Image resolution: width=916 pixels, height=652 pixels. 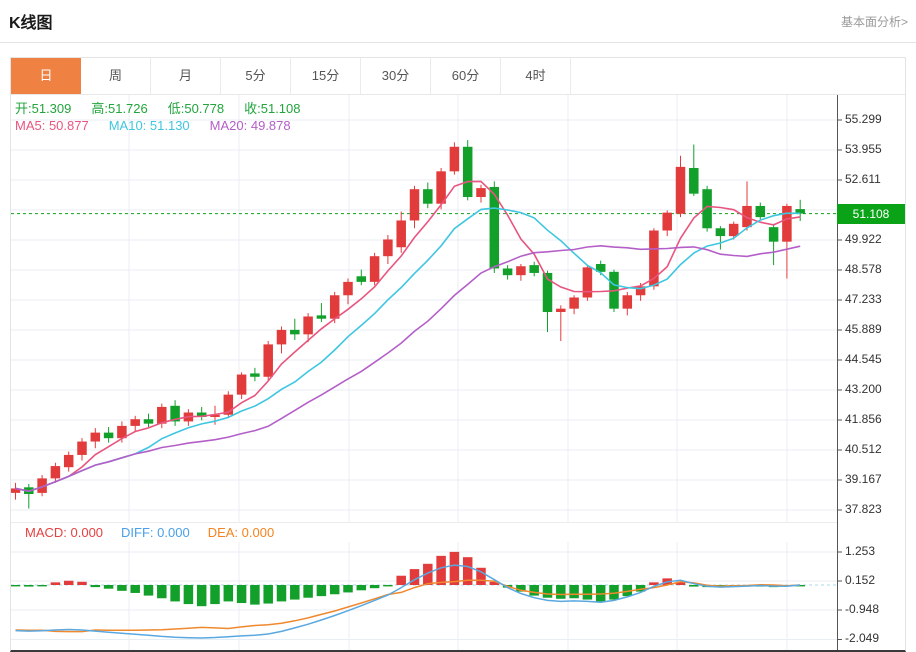 I want to click on tab-60分: 60分, so click(x=466, y=76).